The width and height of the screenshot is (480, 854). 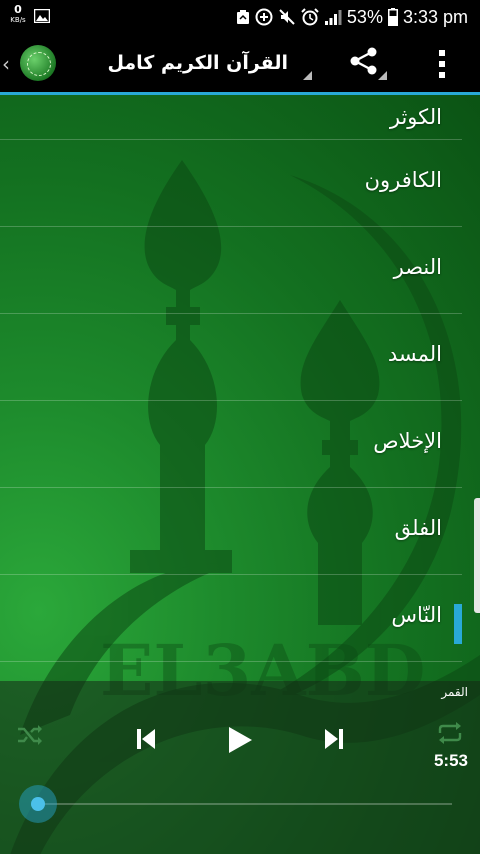 I want to click on seek-bar-thumb, so click(x=38, y=804).